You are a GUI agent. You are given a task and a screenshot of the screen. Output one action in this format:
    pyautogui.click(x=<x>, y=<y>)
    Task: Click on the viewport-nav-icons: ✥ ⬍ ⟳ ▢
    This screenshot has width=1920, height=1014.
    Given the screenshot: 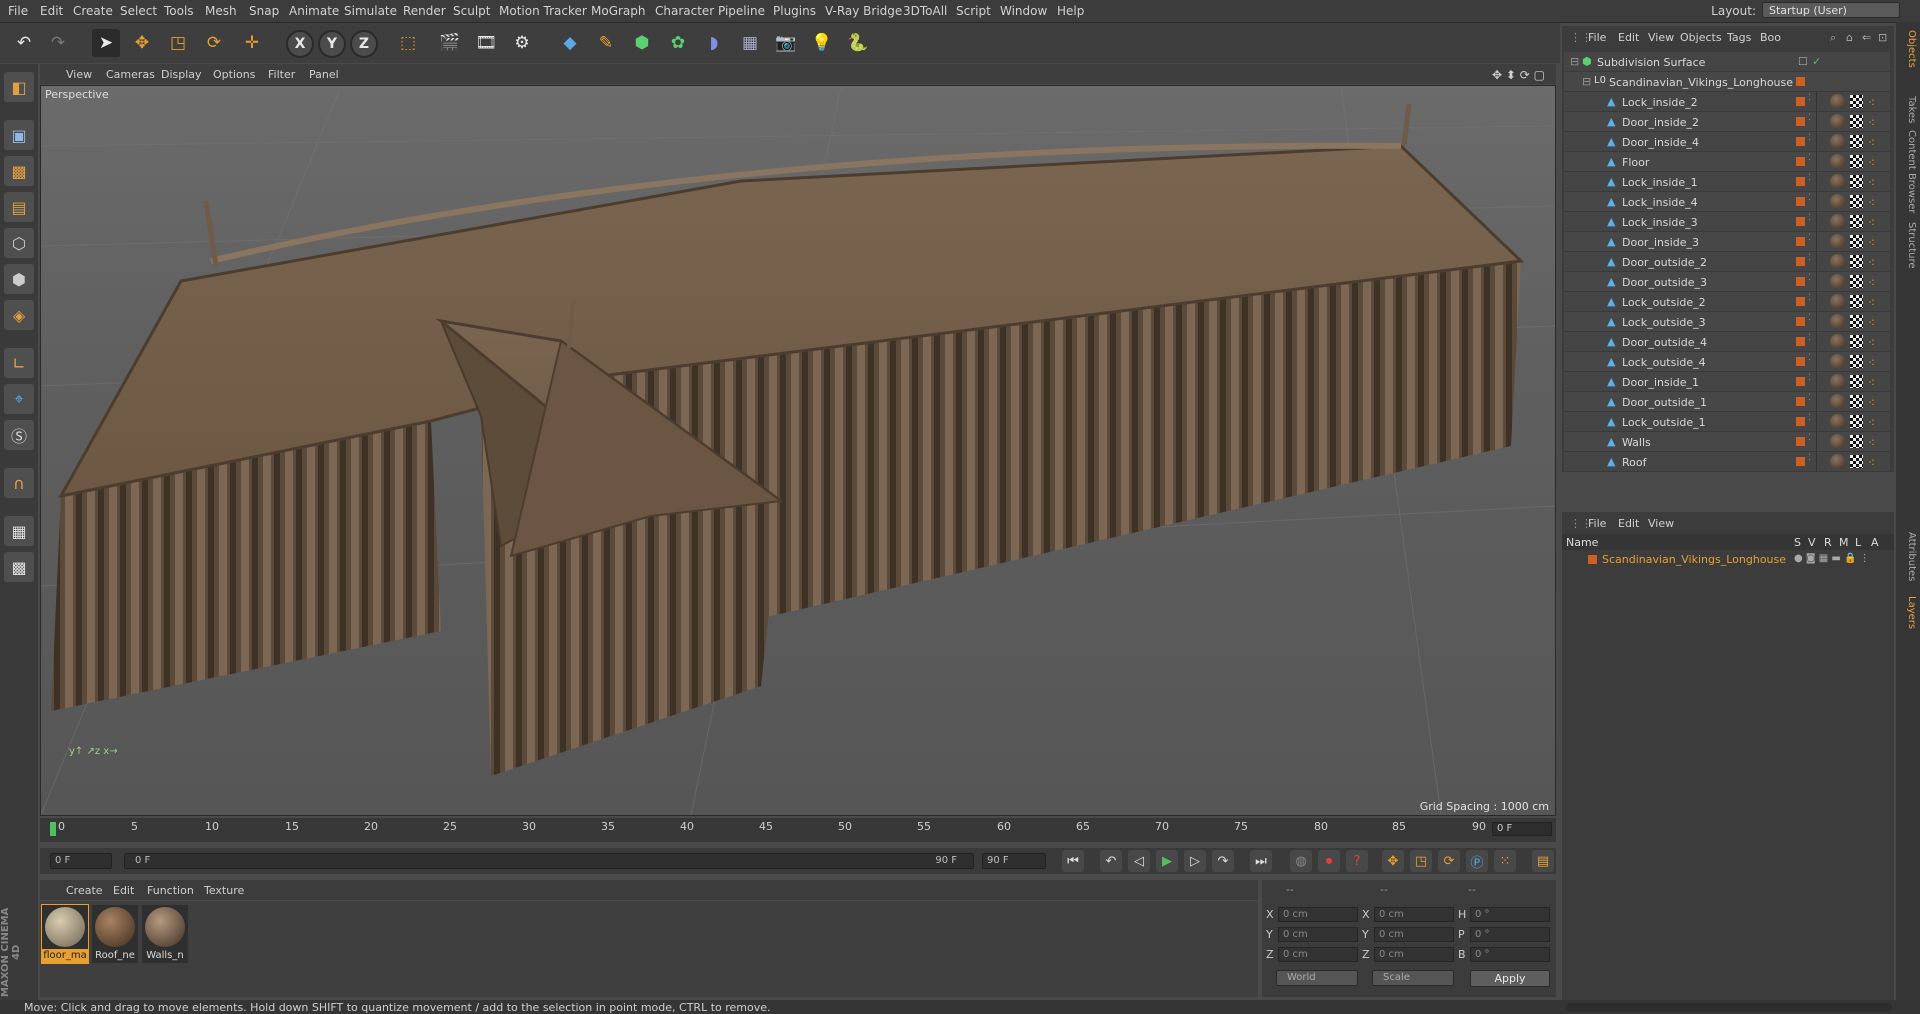 What is the action you would take?
    pyautogui.click(x=1518, y=75)
    